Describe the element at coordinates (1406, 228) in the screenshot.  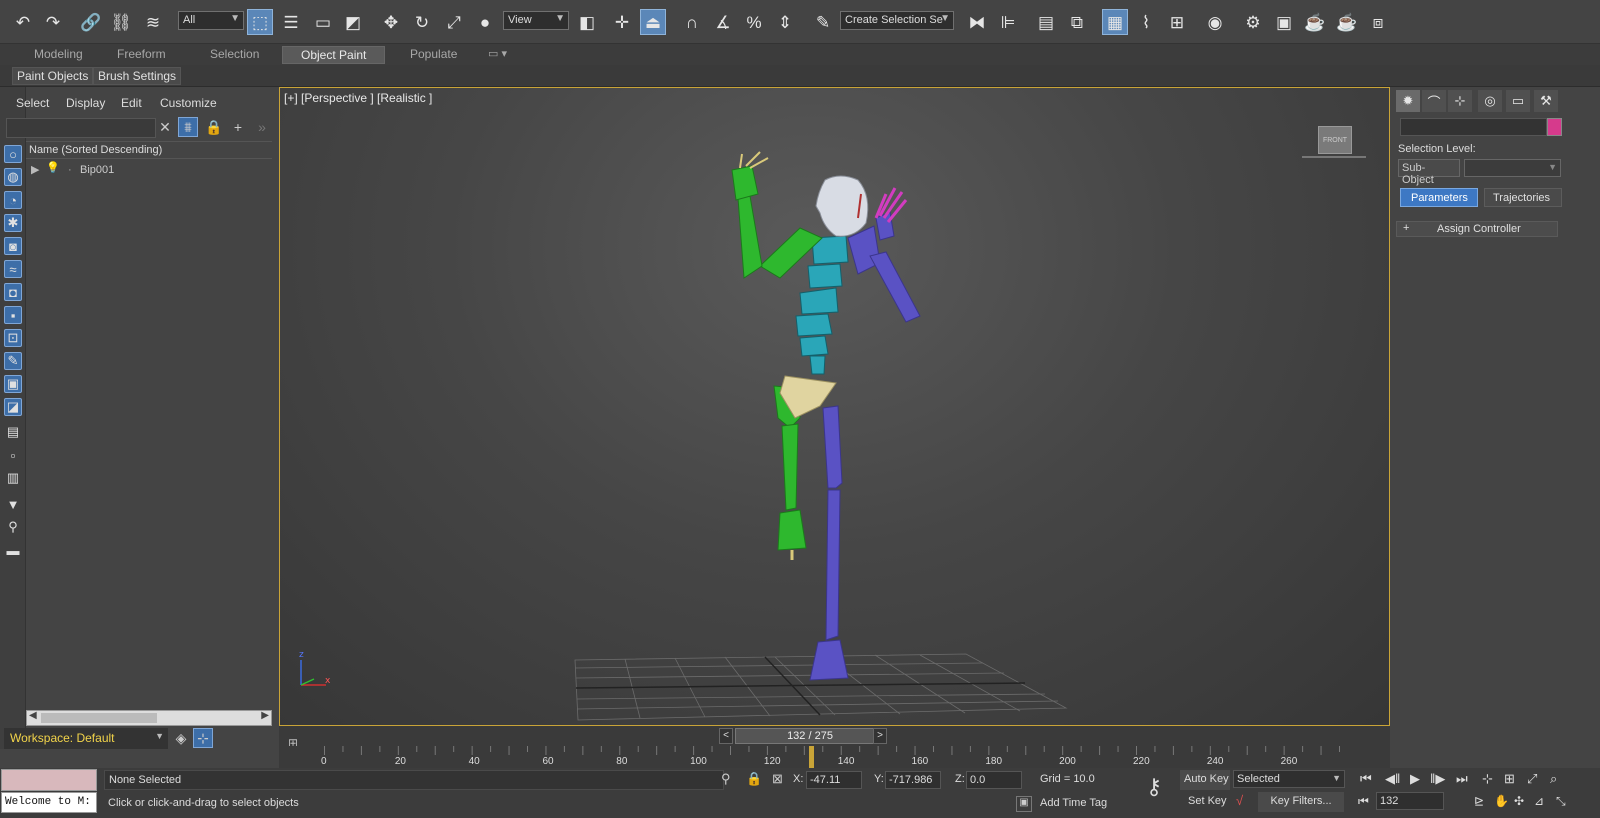
I see `rollout-expand-icon: +` at that location.